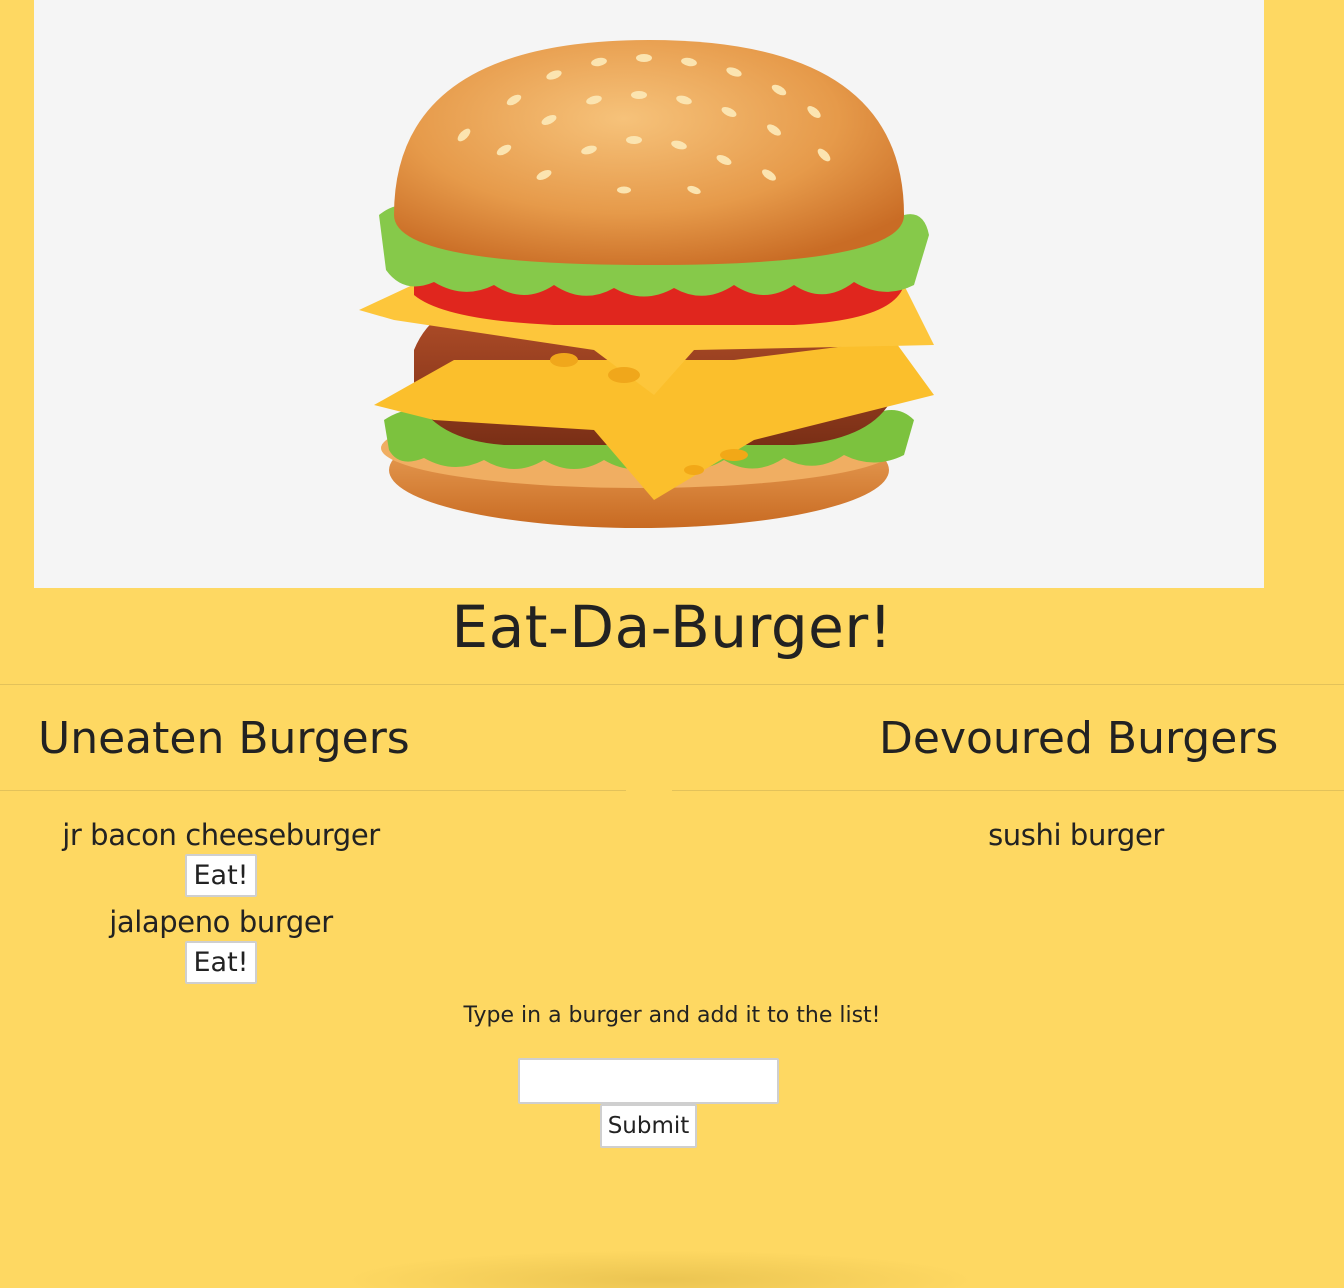  I want to click on uneaten-divider, so click(313, 790).